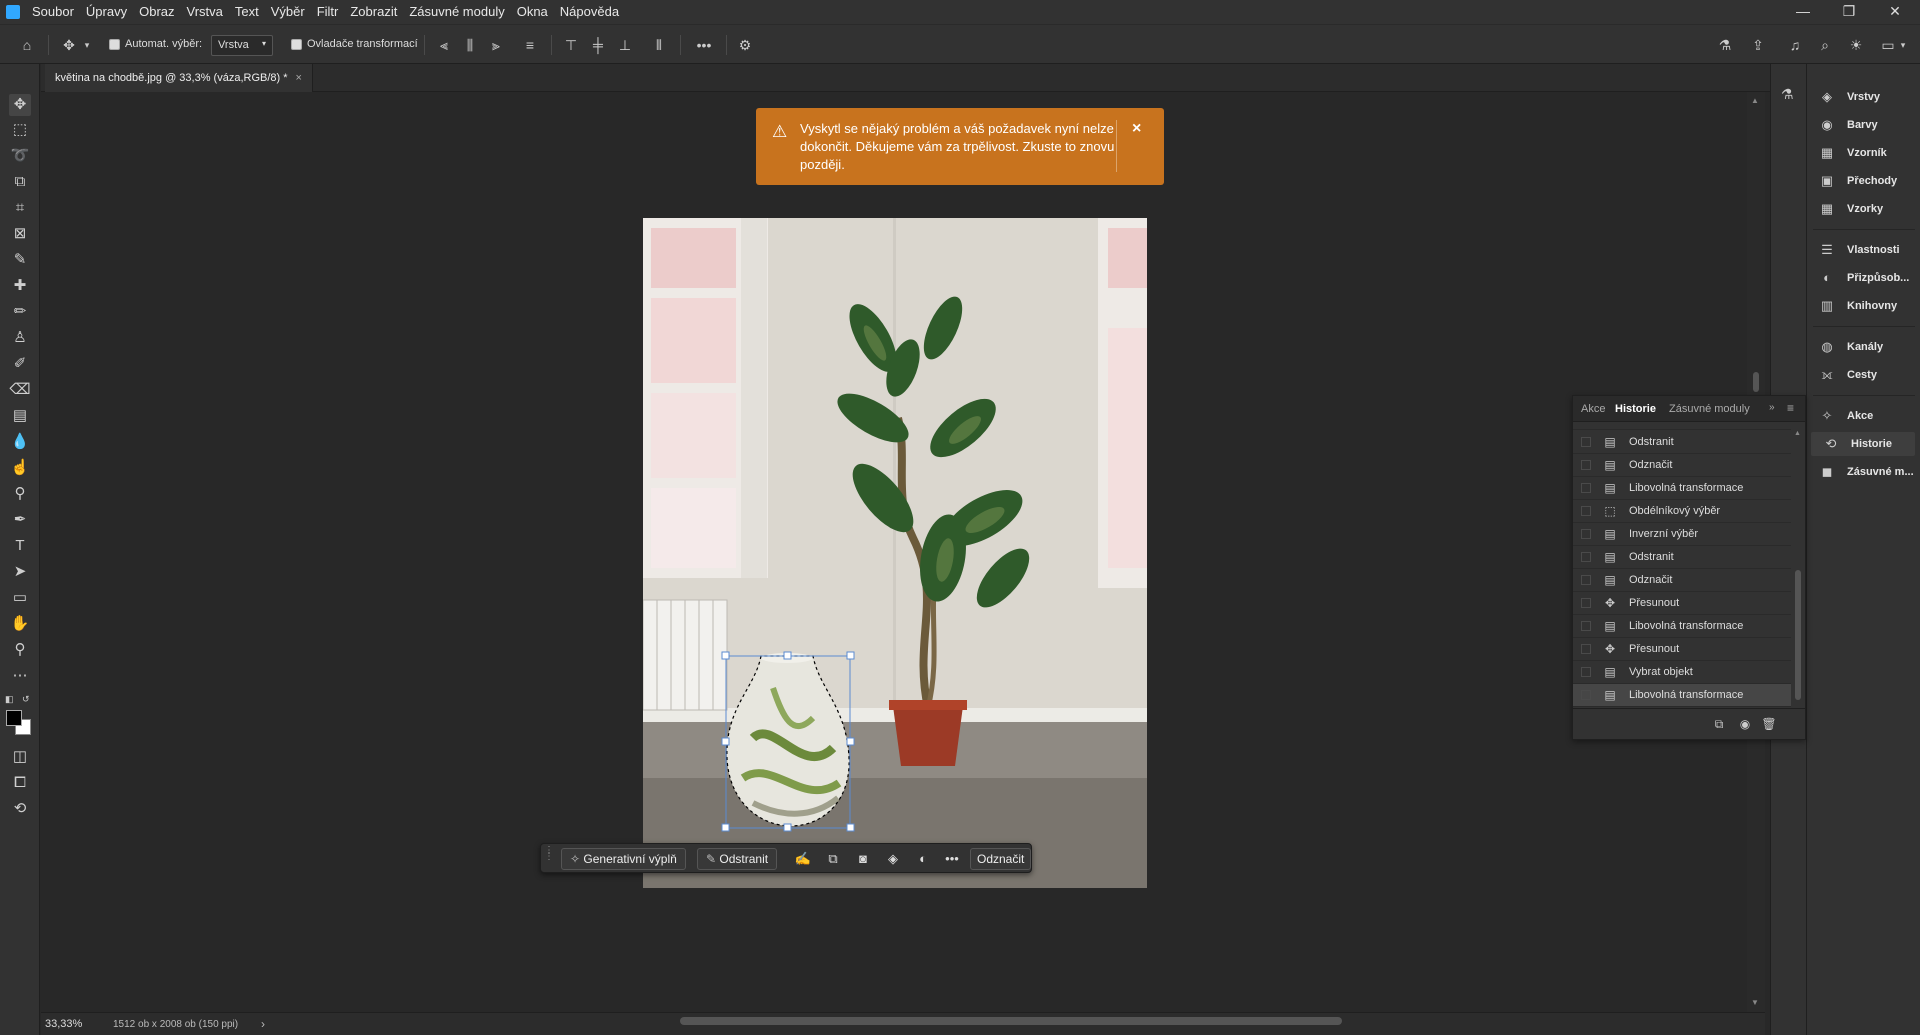 The height and width of the screenshot is (1035, 1920). I want to click on light-icon: ☀, so click(1856, 45).